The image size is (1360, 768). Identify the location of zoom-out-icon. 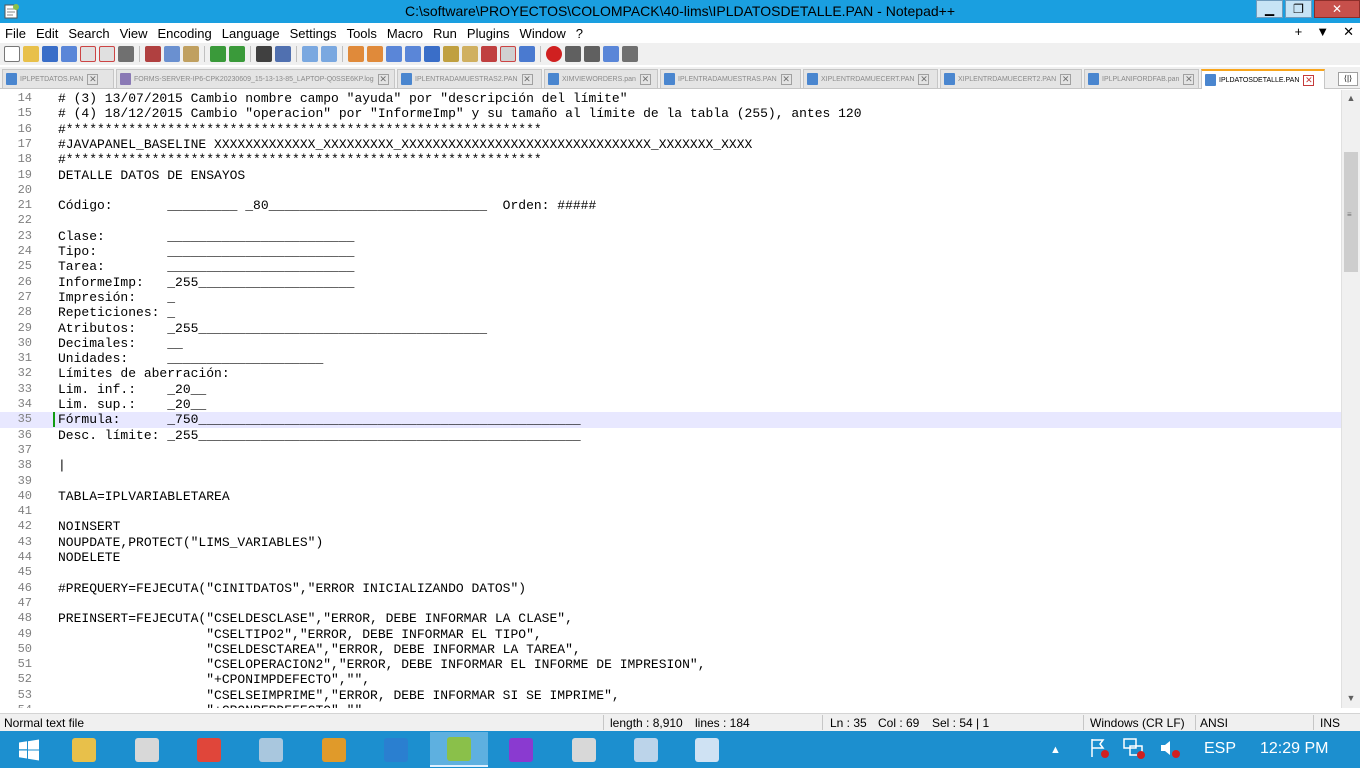
(329, 54).